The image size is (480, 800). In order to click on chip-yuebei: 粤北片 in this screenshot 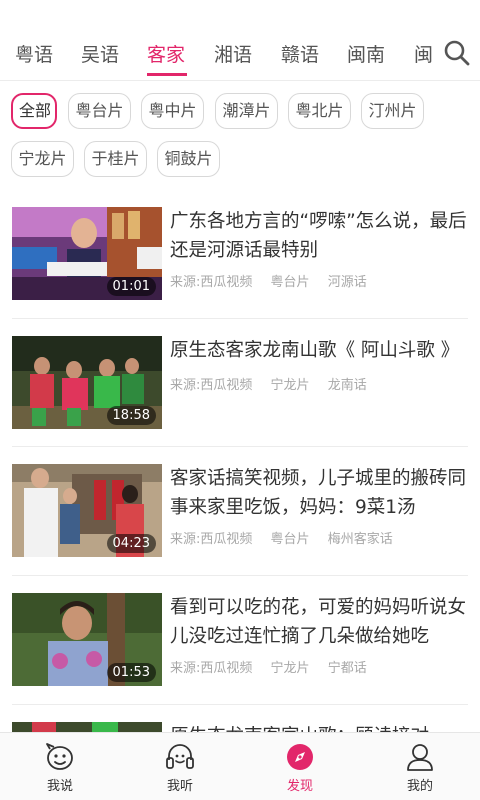, I will do `click(319, 111)`.